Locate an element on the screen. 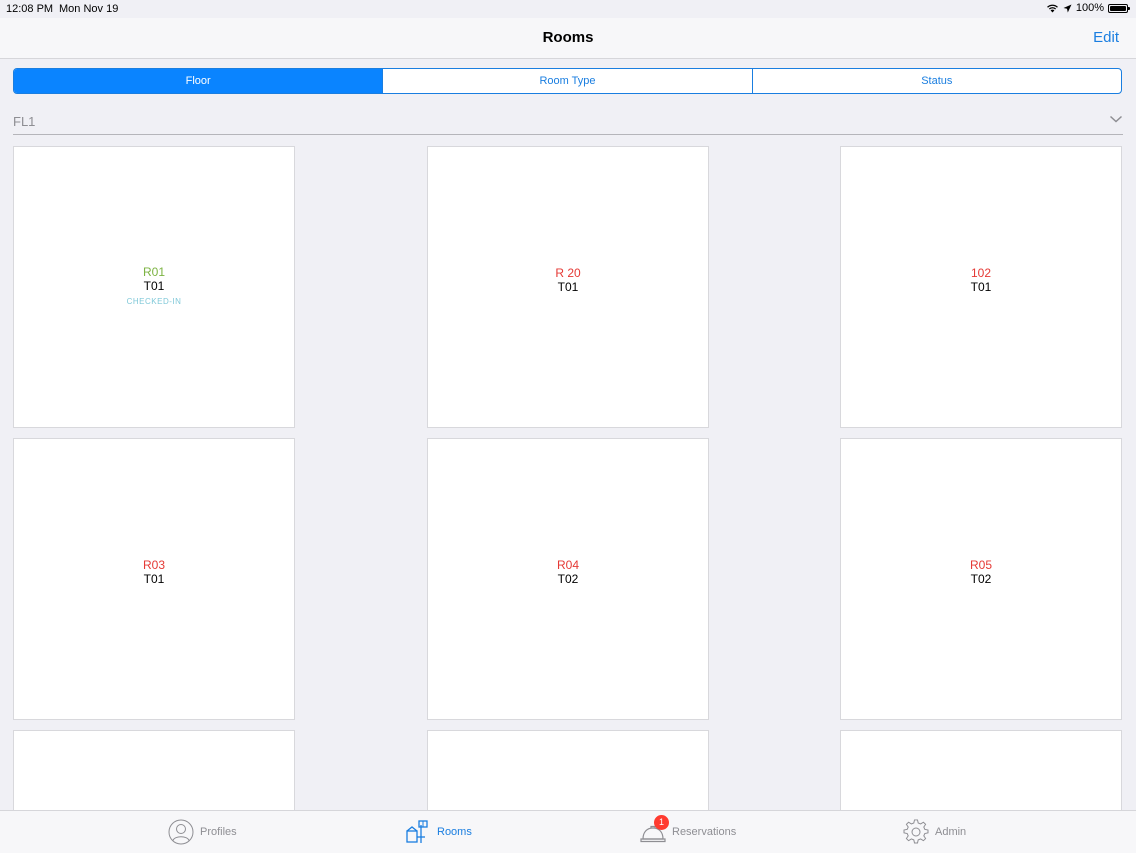 The height and width of the screenshot is (853, 1136). room-name: R 20 is located at coordinates (568, 273).